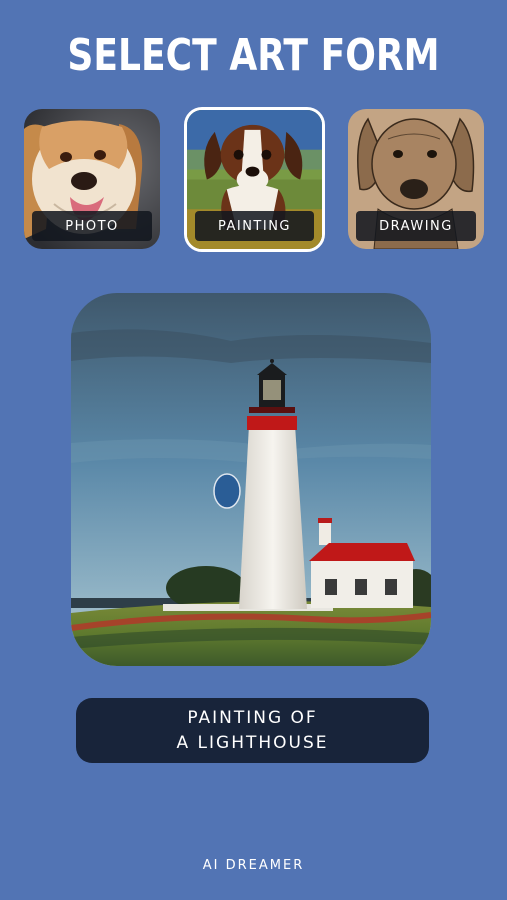 This screenshot has height=900, width=507. Describe the element at coordinates (252, 730) in the screenshot. I see `prompt-caption: PAINTING OF A LIGHTHOUSE` at that location.